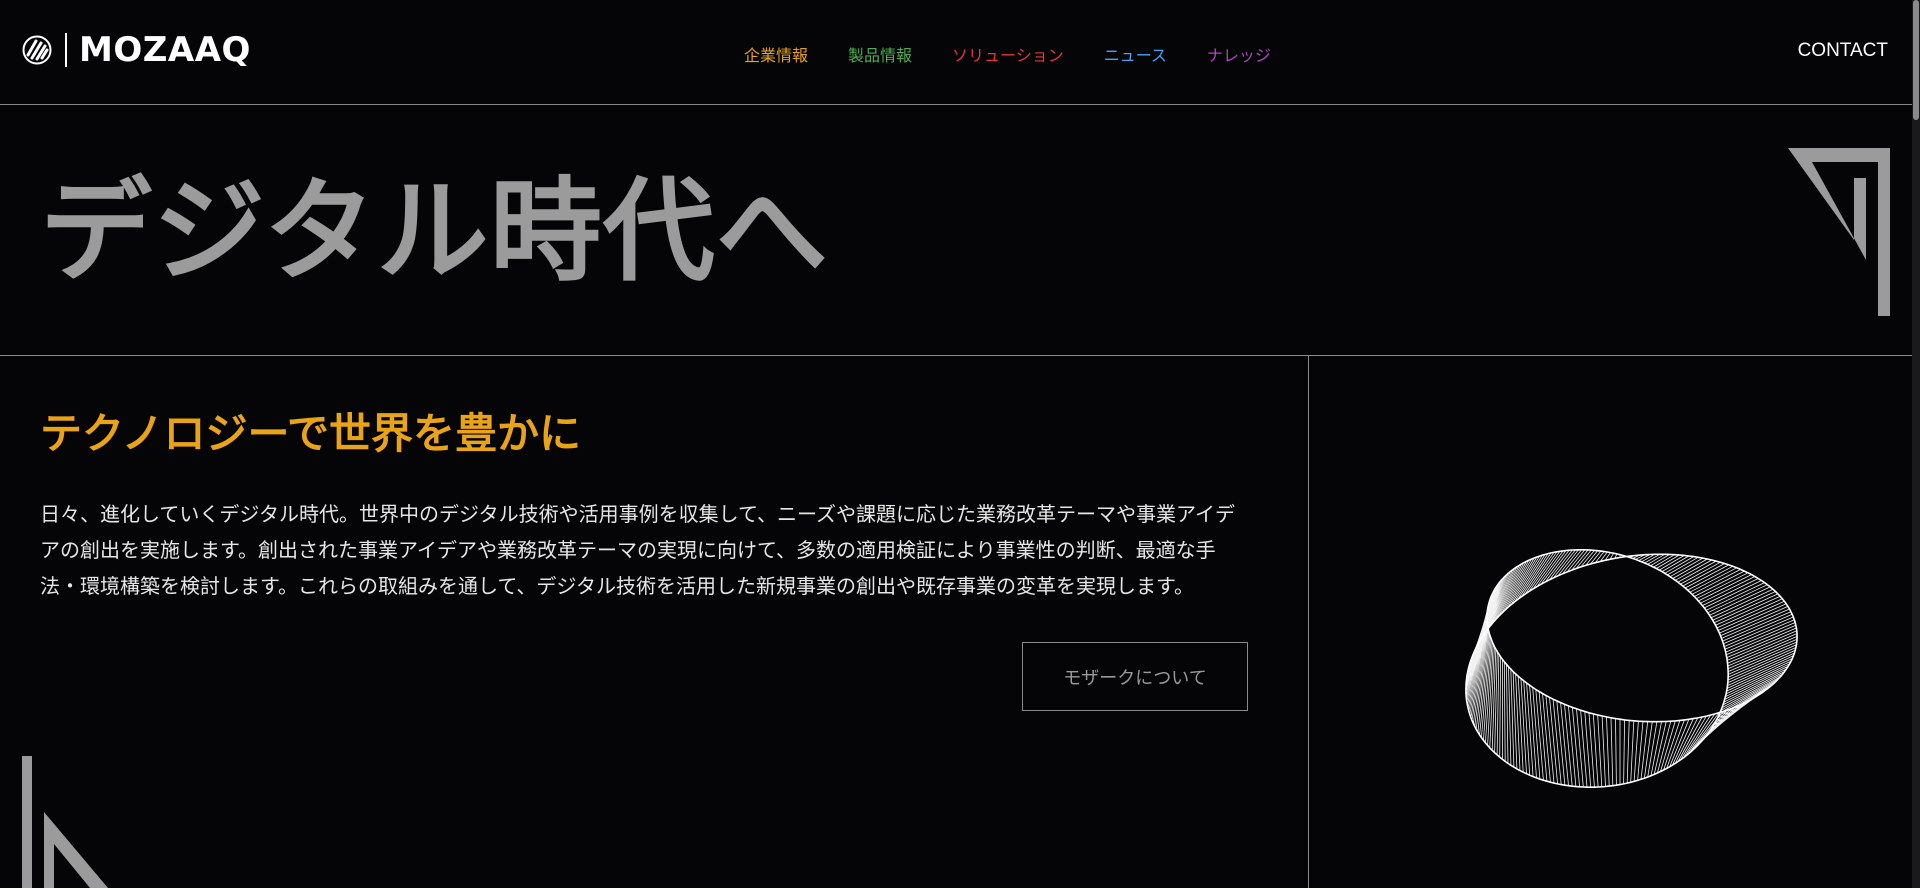 This screenshot has width=1920, height=888. Describe the element at coordinates (1239, 54) in the screenshot. I see `nav-item-knowledge: ナレッジ` at that location.